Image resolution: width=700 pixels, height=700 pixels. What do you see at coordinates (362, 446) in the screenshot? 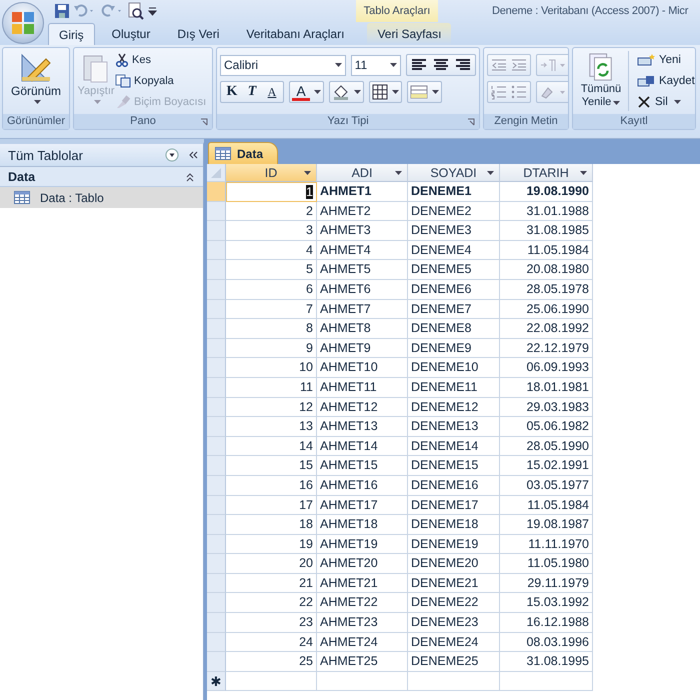
I see `table-cell: AHMET14` at bounding box center [362, 446].